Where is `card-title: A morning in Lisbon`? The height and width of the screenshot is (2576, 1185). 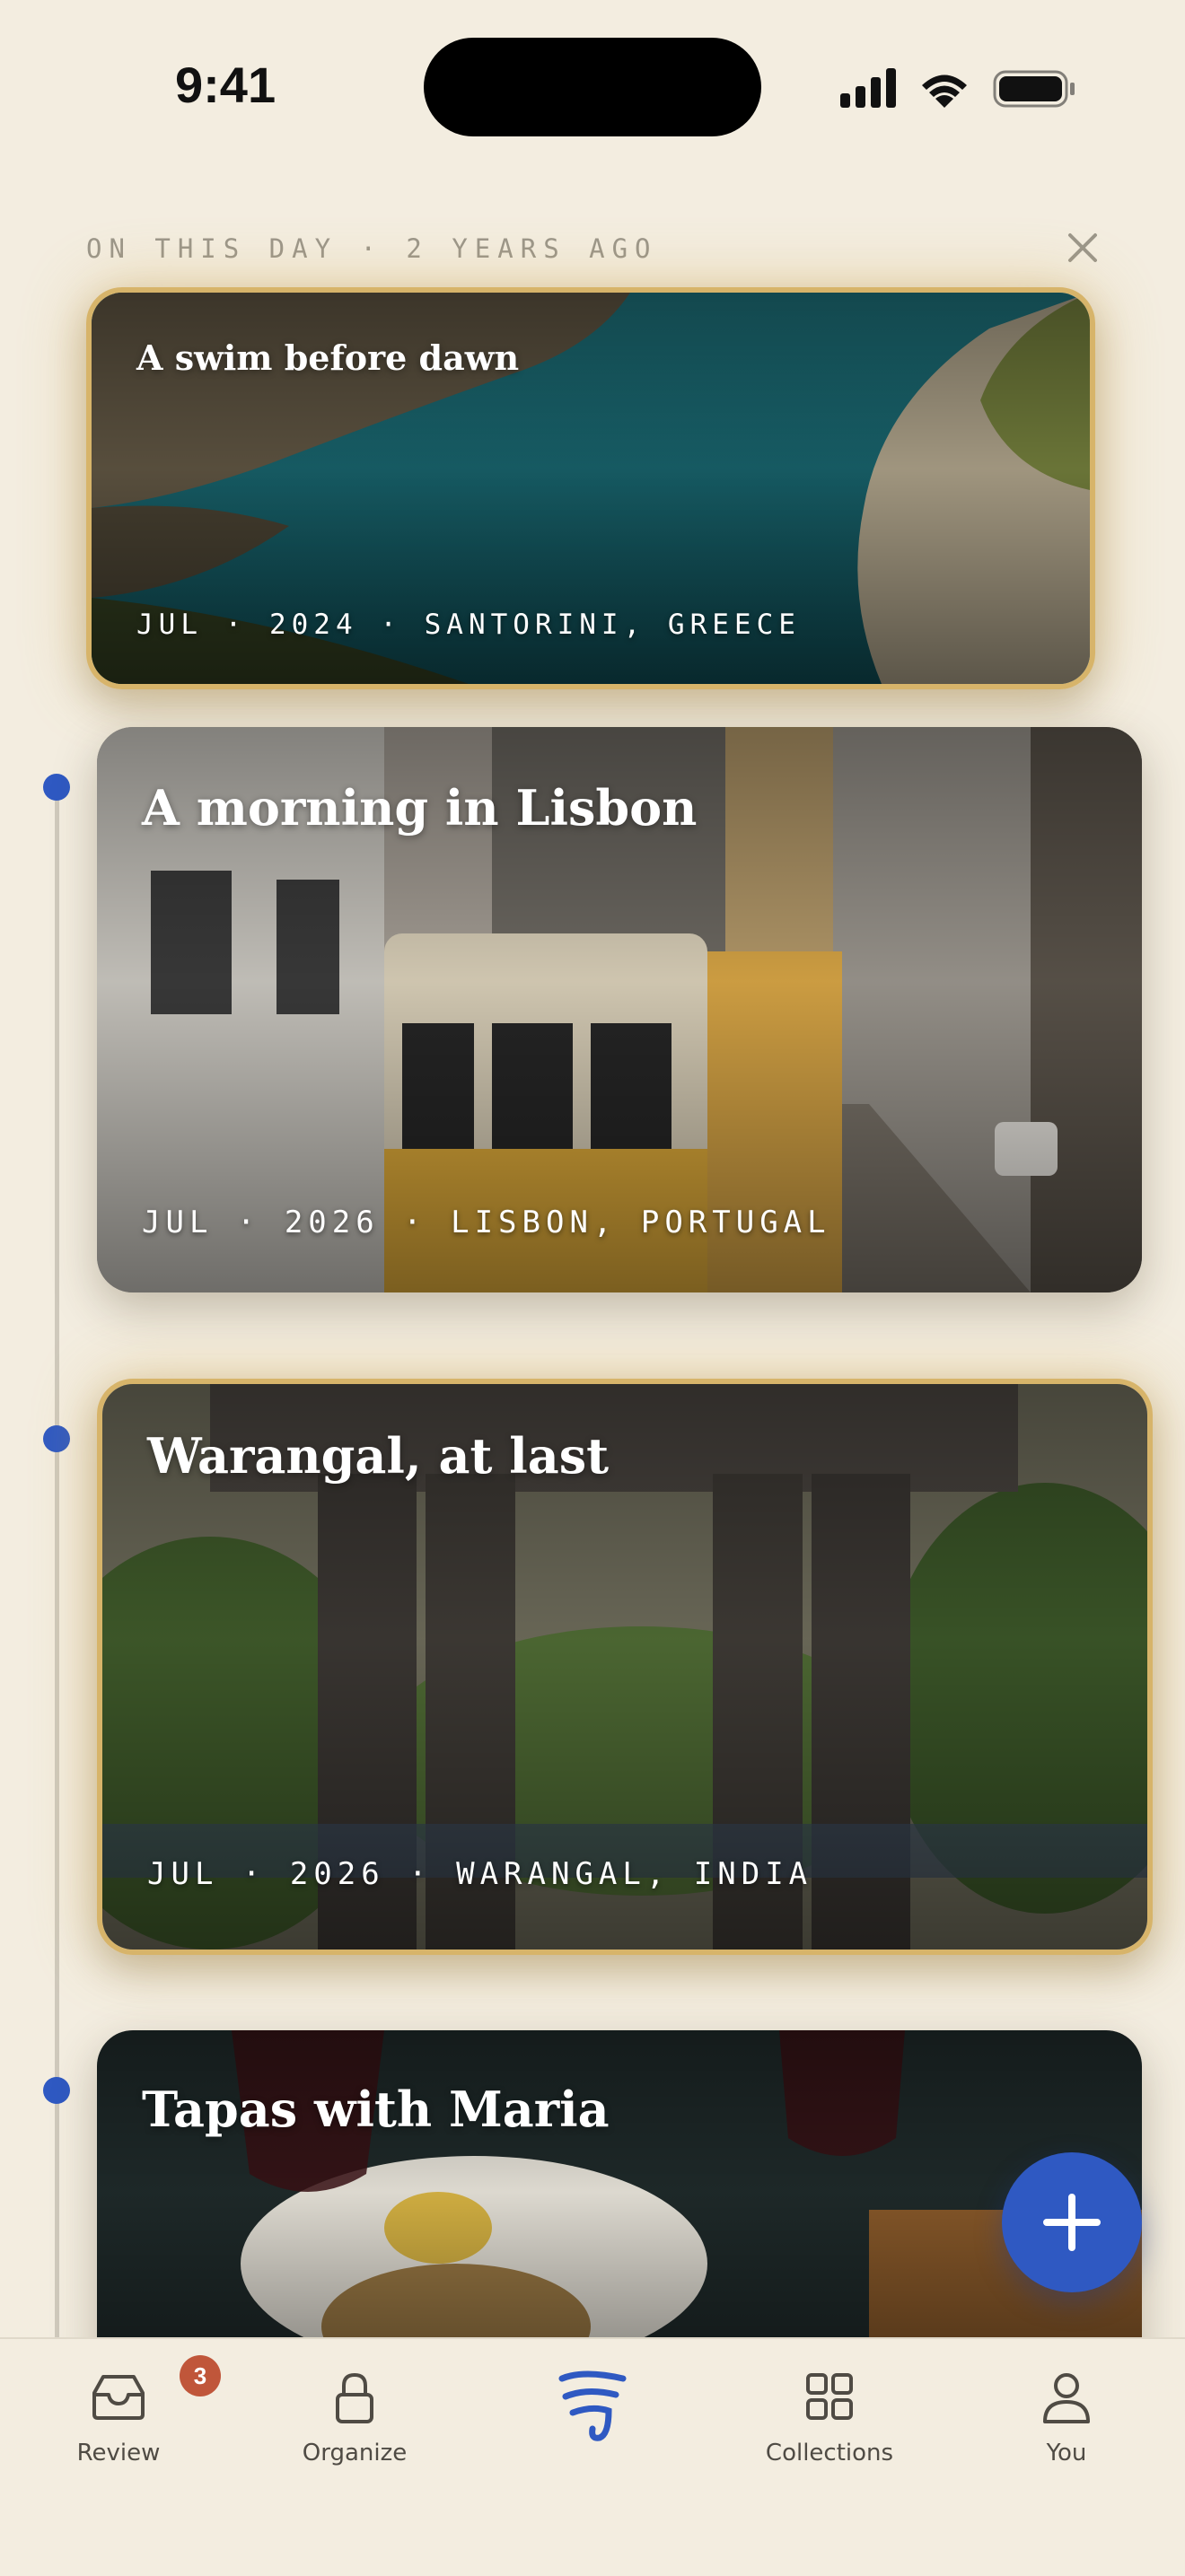
card-title: A morning in Lisbon is located at coordinates (420, 808).